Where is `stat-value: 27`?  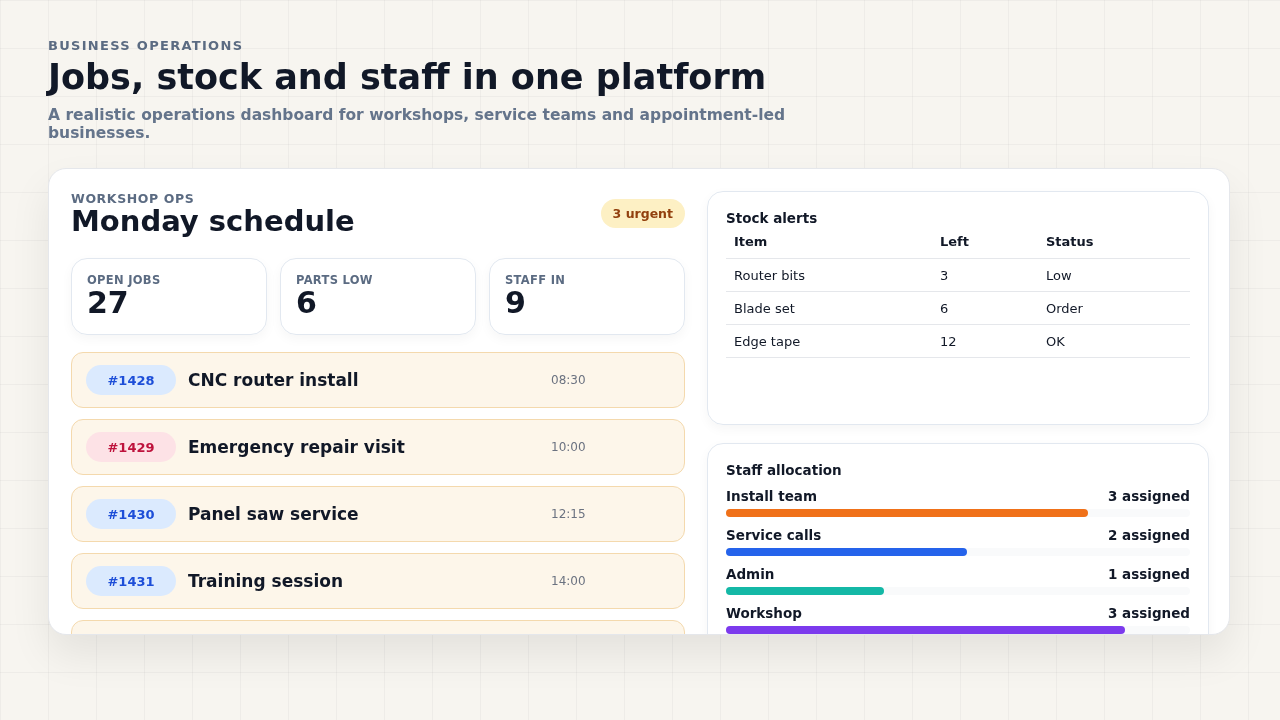 stat-value: 27 is located at coordinates (108, 302).